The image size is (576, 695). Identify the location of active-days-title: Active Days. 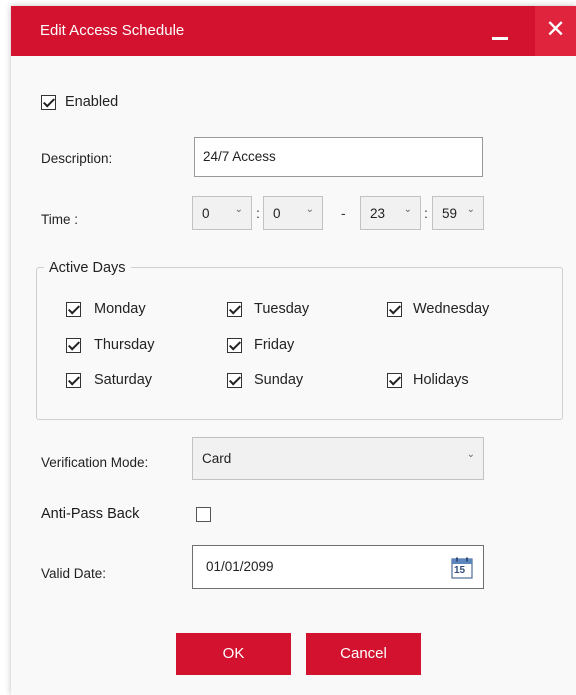
(87, 268).